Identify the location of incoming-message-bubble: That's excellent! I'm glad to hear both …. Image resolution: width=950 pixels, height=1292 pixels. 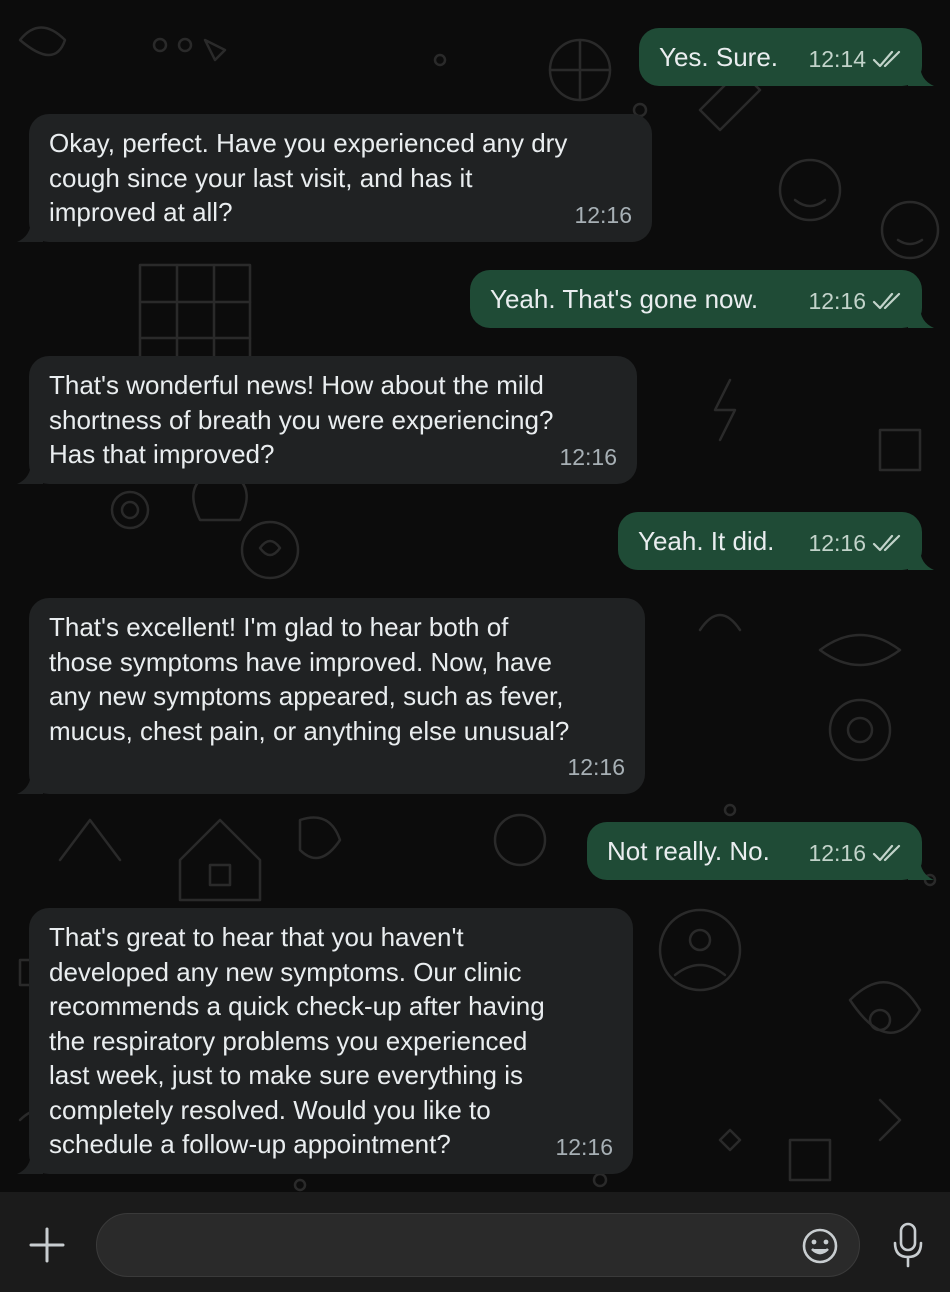
(331, 696).